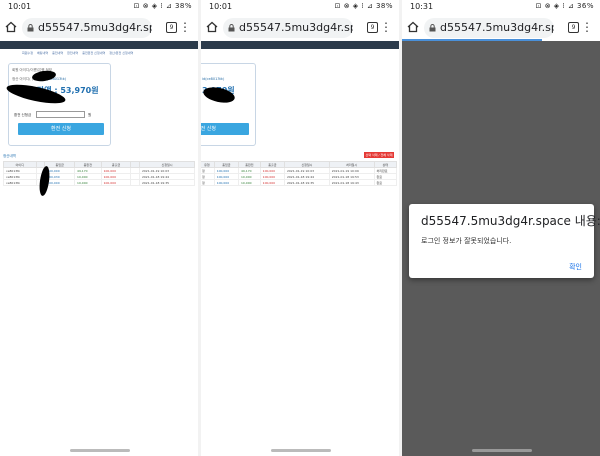 Image resolution: width=600 pixels, height=456 pixels. What do you see at coordinates (60, 114) in the screenshot?
I see `withdraw-amount-input` at bounding box center [60, 114].